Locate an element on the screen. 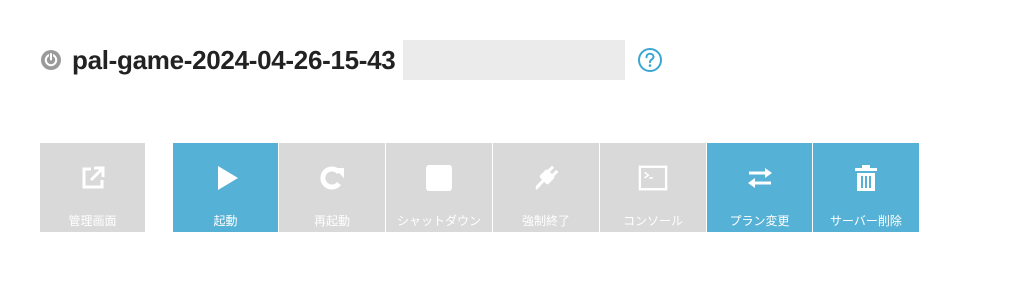 The height and width of the screenshot is (281, 1024). force-stop-label: 強制終了 is located at coordinates (545, 221).